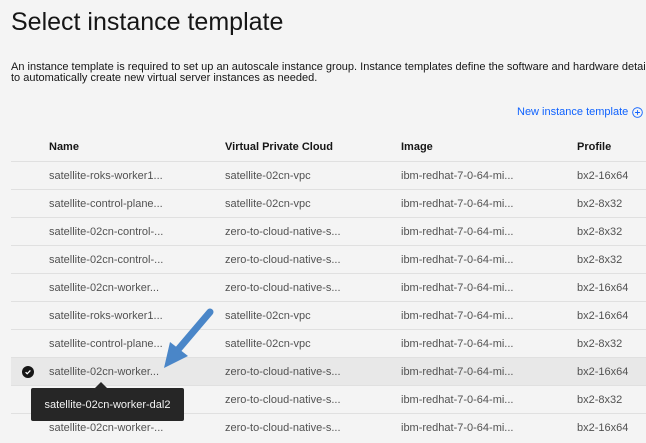  I want to click on add-circle-icon, so click(638, 112).